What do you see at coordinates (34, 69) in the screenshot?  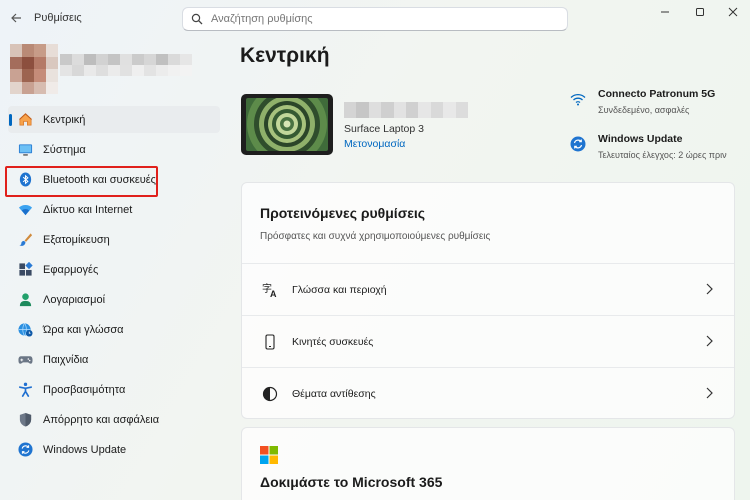 I see `avatar` at bounding box center [34, 69].